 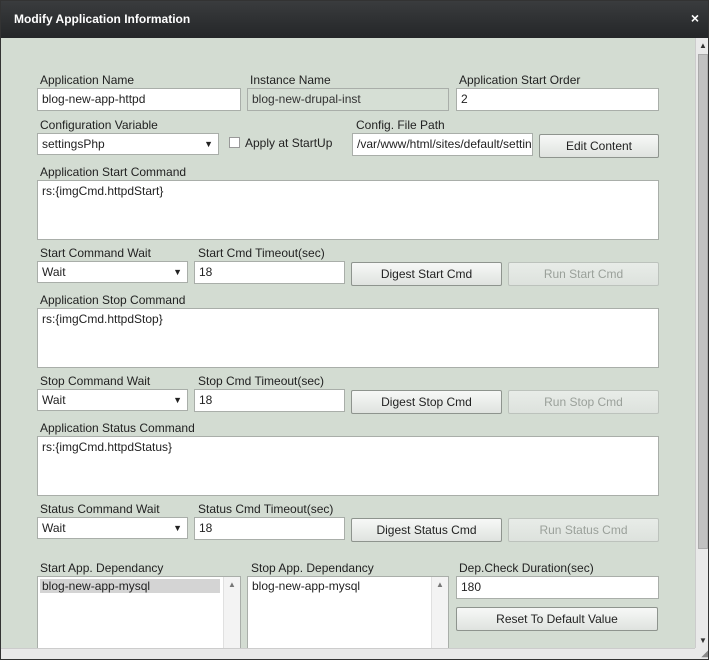 What do you see at coordinates (139, 612) in the screenshot?
I see `start-dep-list: blog-new-app-mysql ▲` at bounding box center [139, 612].